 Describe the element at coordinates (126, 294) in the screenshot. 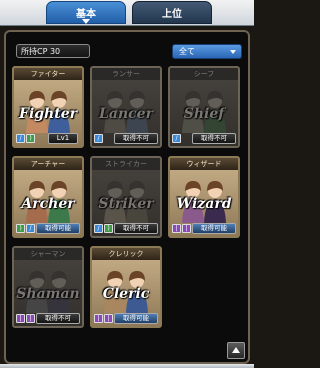

I see `job-title: Cleric` at that location.